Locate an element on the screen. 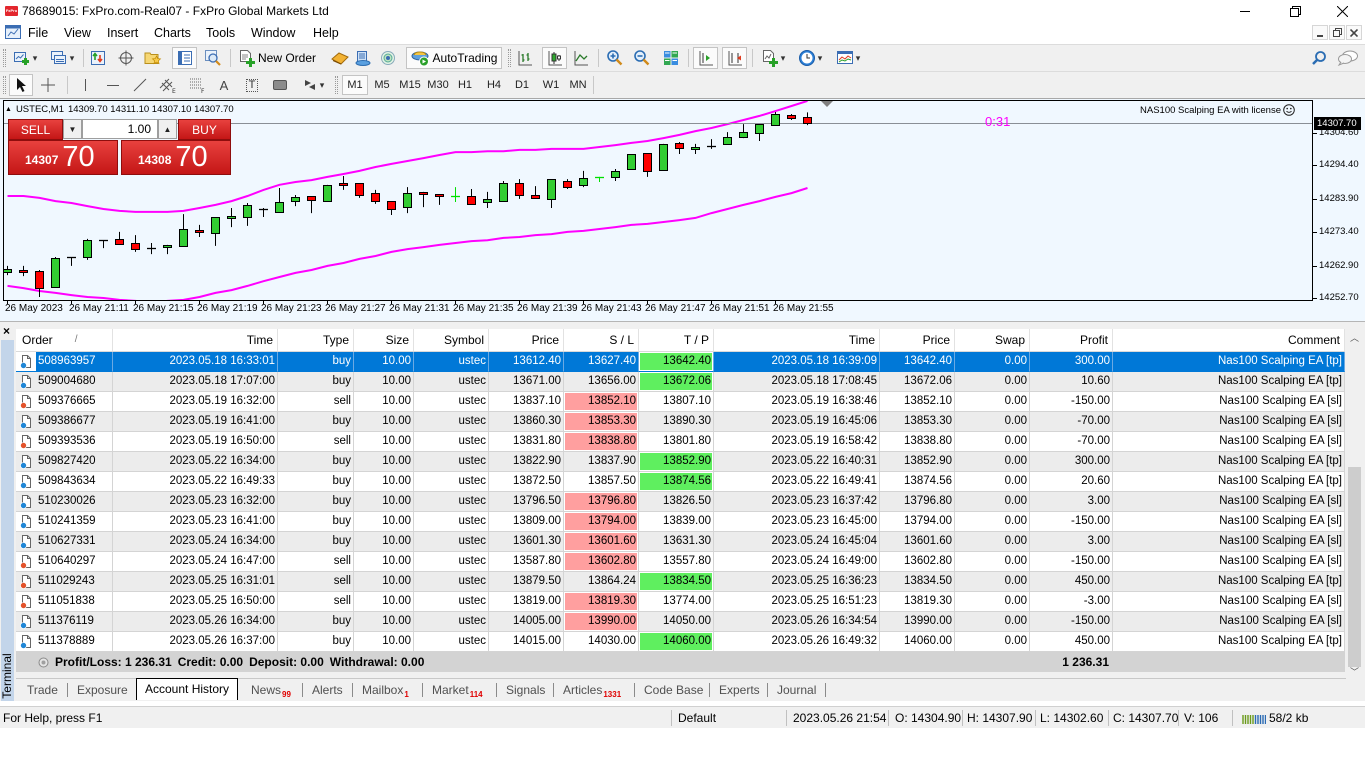 Image resolution: width=1365 pixels, height=767 pixels. tile-windows-button is located at coordinates (671, 58).